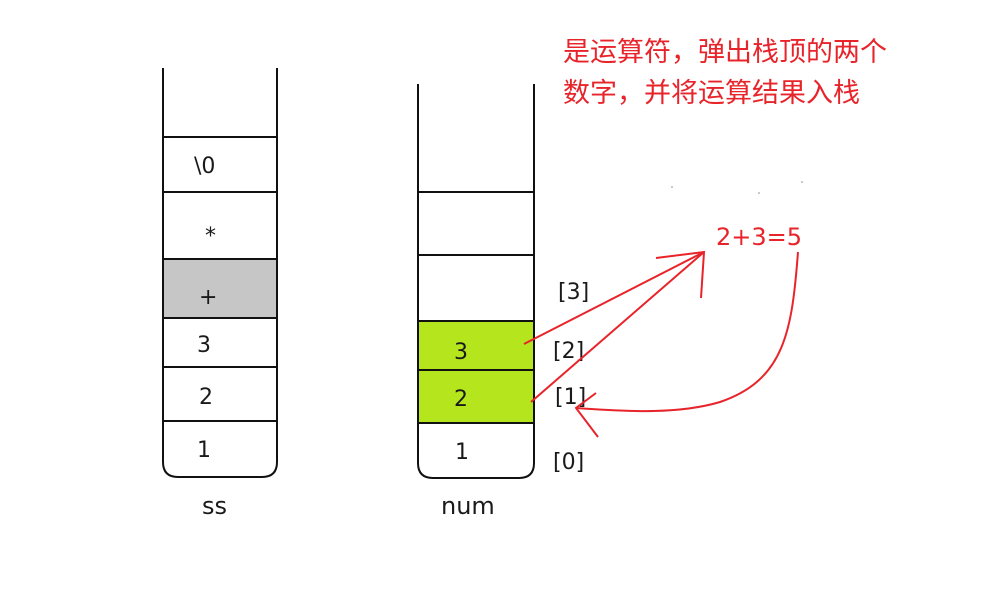 The height and width of the screenshot is (607, 984). What do you see at coordinates (461, 352) in the screenshot?
I see `num-cell-value: 3` at bounding box center [461, 352].